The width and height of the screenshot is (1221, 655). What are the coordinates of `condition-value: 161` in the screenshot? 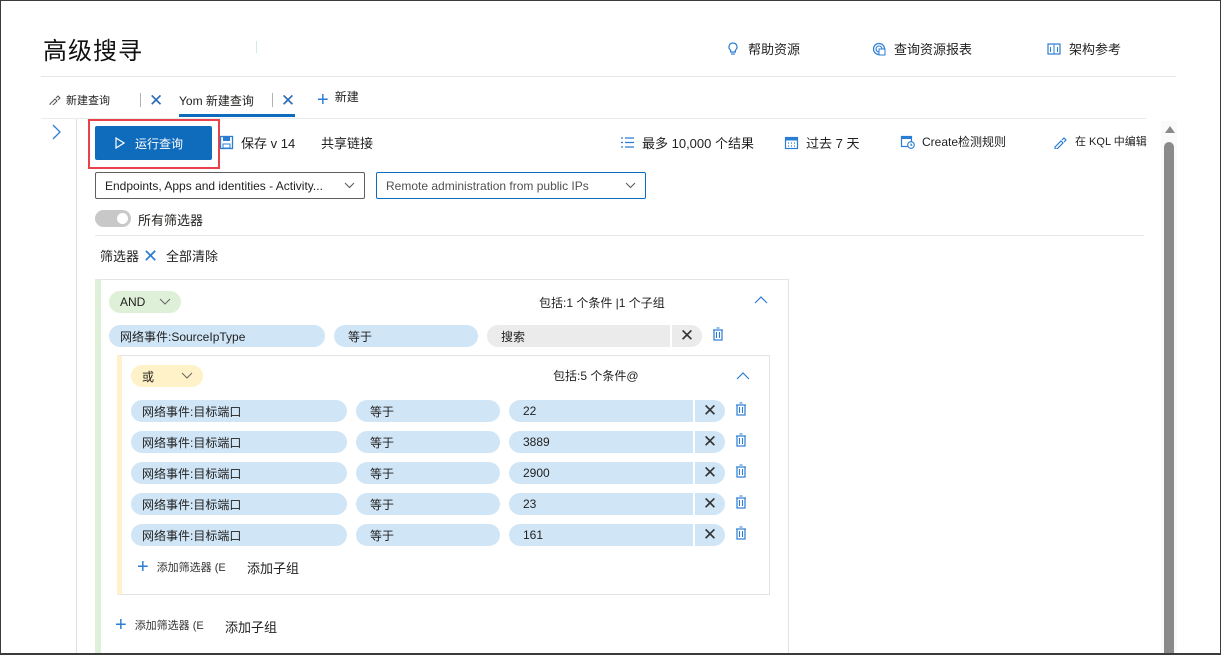 It's located at (601, 535).